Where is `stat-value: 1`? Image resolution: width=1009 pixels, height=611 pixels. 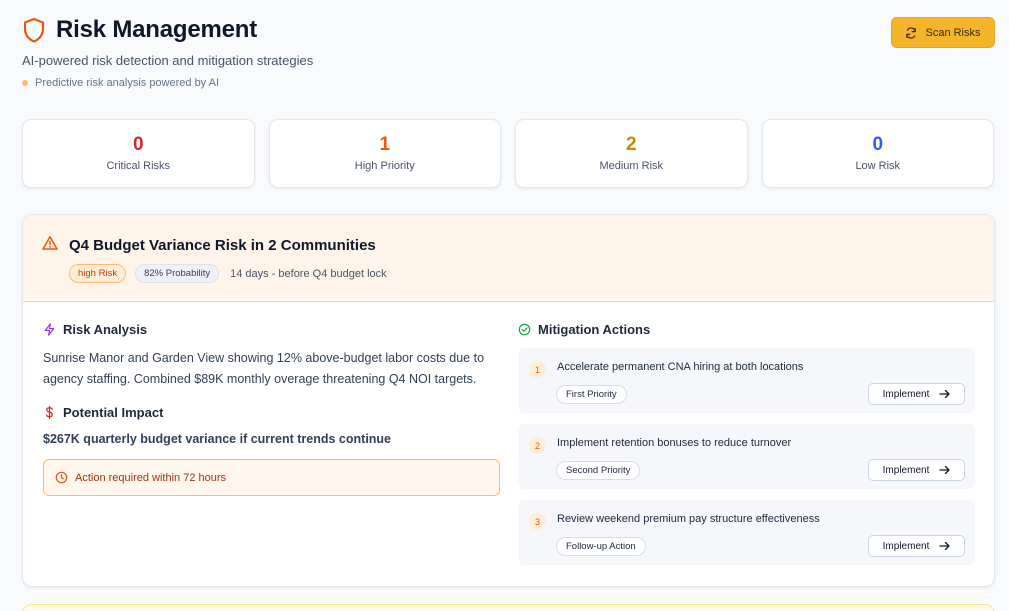
stat-value: 1 is located at coordinates (385, 144).